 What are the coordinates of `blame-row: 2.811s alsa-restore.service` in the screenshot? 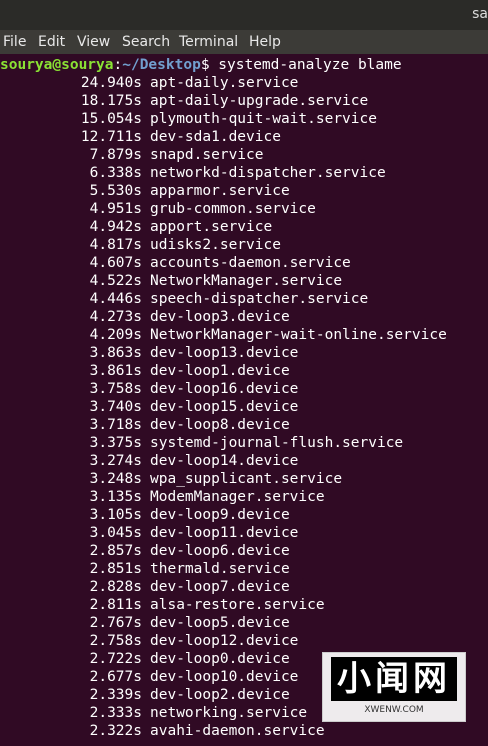 It's located at (244, 605).